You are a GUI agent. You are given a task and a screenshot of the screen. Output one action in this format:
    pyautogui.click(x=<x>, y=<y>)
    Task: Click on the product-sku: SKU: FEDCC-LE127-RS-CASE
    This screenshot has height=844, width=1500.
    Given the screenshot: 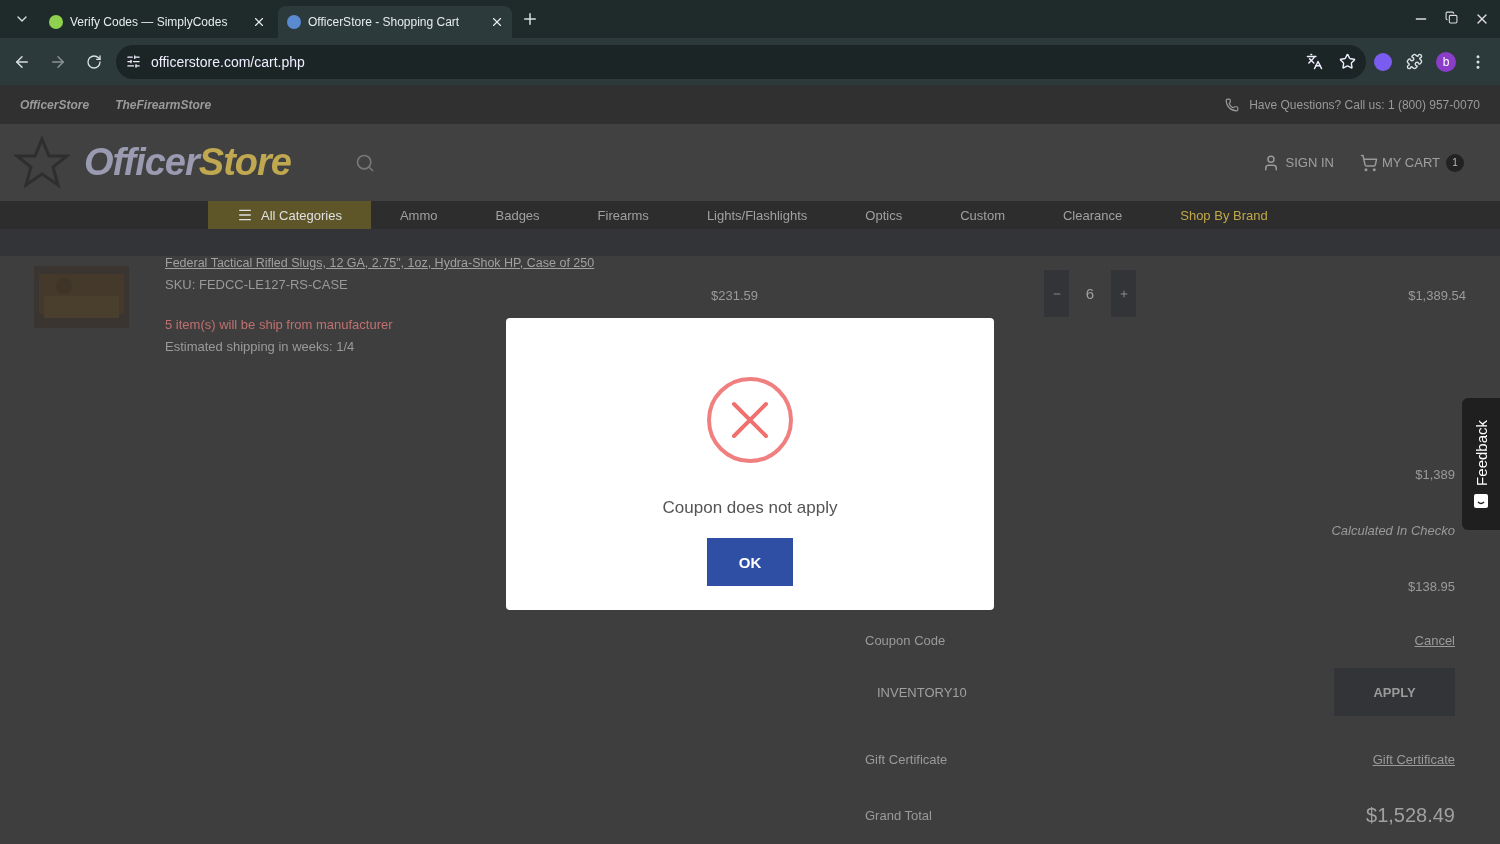 What is the action you would take?
    pyautogui.click(x=257, y=284)
    